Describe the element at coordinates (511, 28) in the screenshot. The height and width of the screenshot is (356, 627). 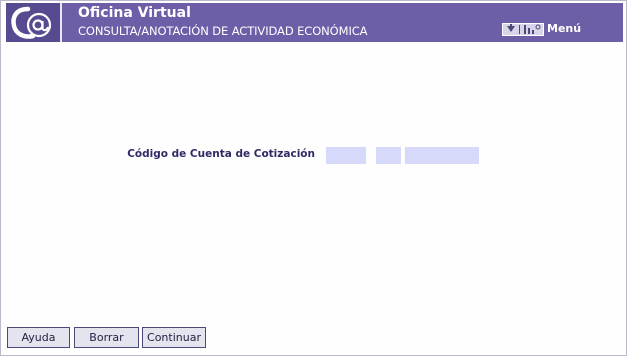
I see `arrow-down-icon` at that location.